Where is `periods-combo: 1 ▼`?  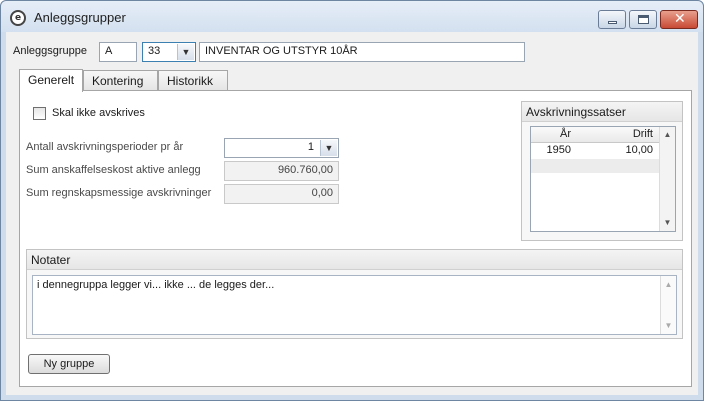
periods-combo: 1 ▼ is located at coordinates (281, 148).